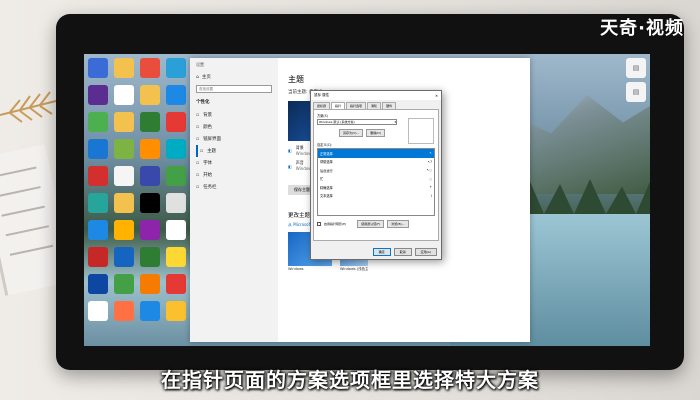 Image resolution: width=700 pixels, height=400 pixels. I want to click on dialog-tab: 指针, so click(338, 105).